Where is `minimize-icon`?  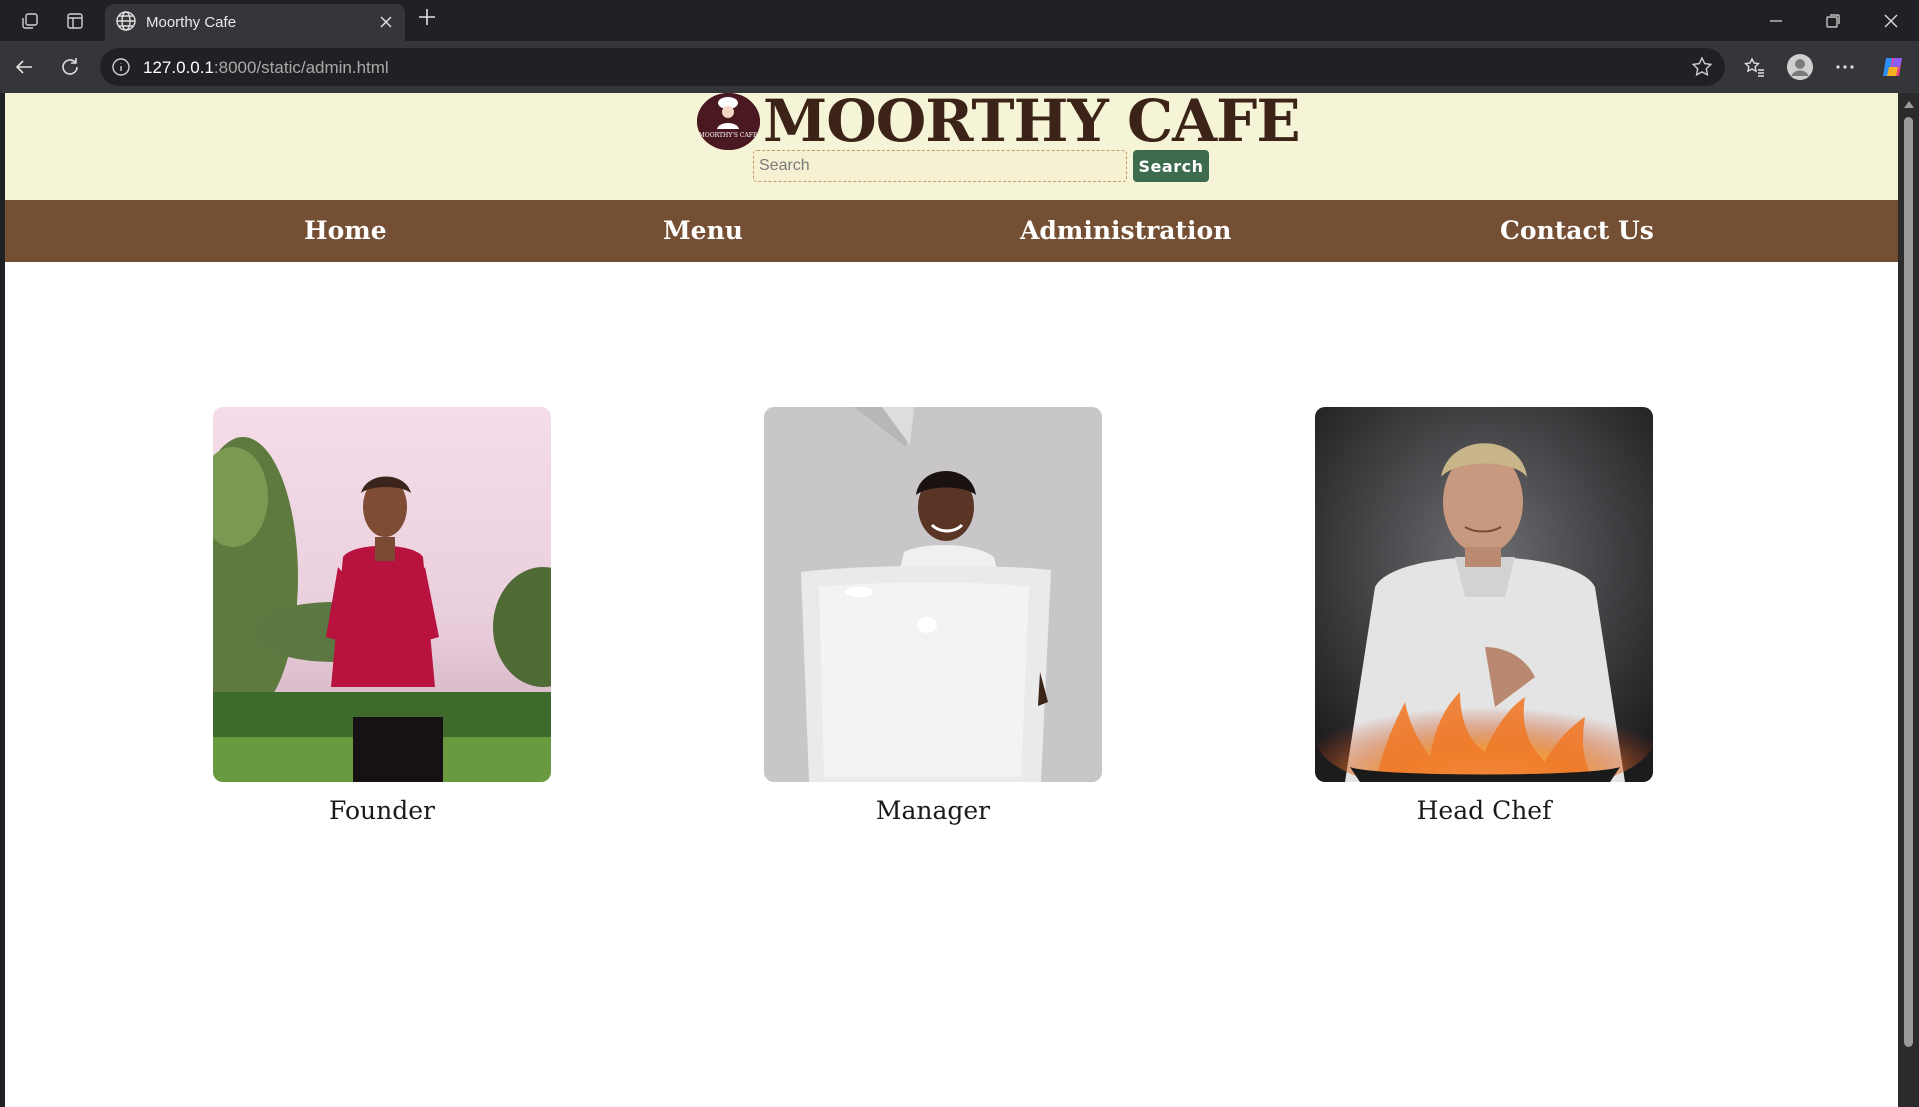
minimize-icon is located at coordinates (1776, 21).